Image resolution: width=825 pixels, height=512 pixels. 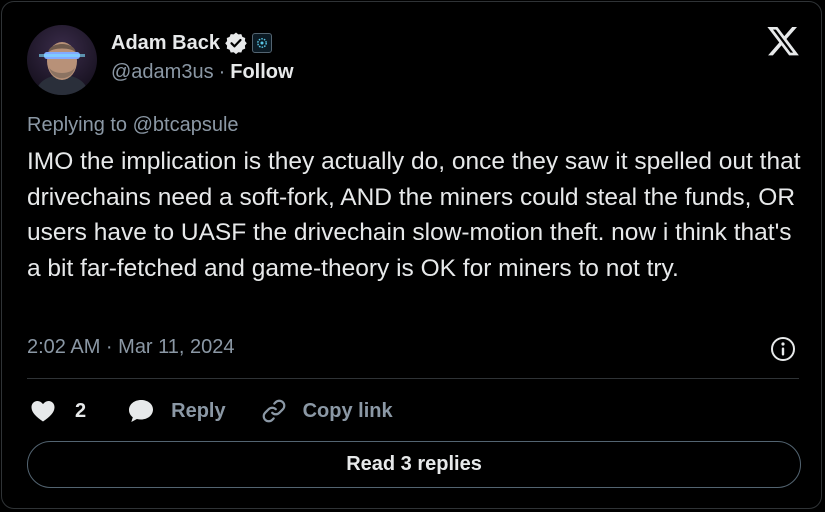 I want to click on author-handle-row: @adam3us · Follow, so click(x=202, y=72).